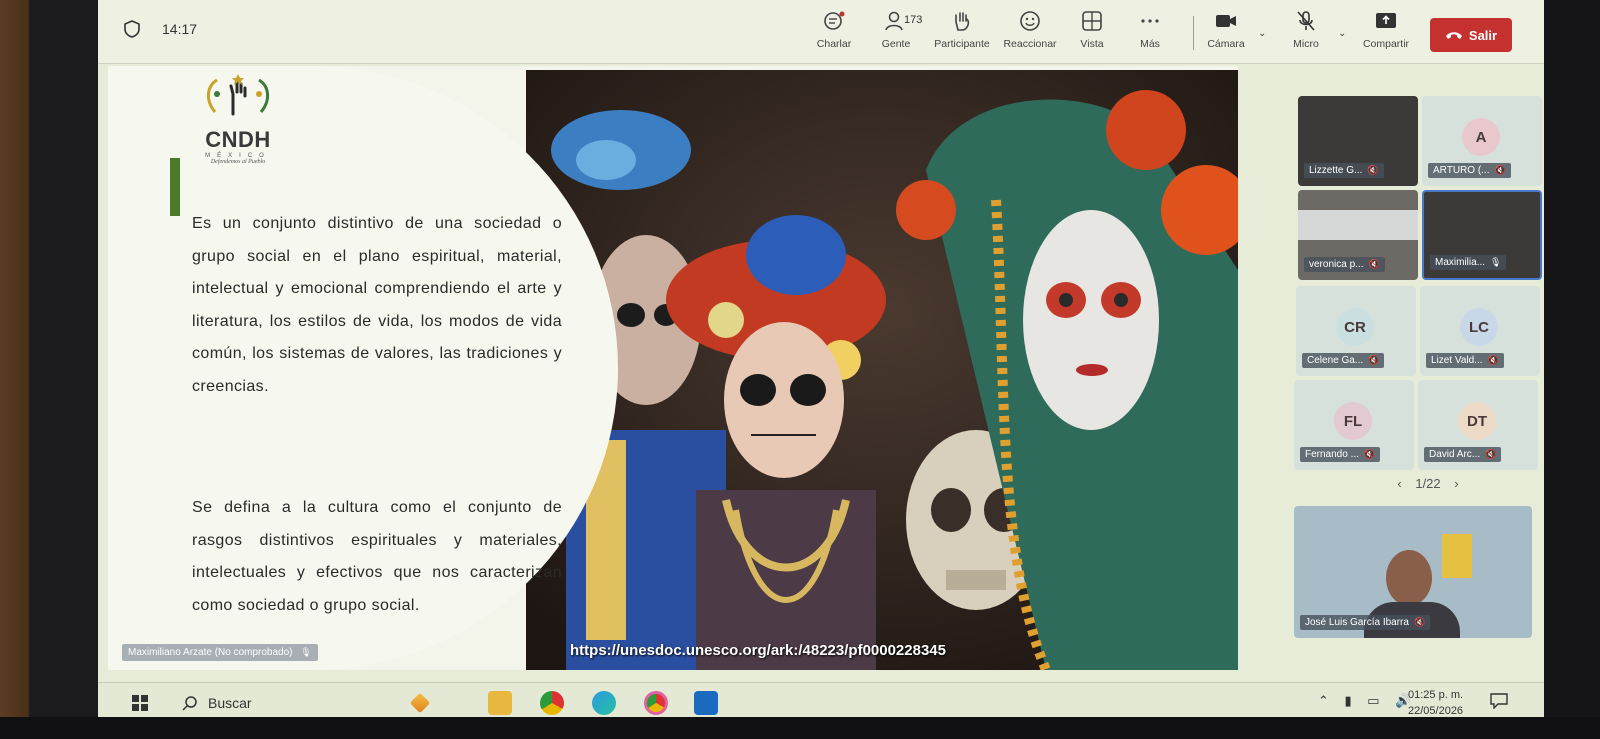 The width and height of the screenshot is (1600, 739). What do you see at coordinates (1353, 421) in the screenshot?
I see `avatar: FL` at bounding box center [1353, 421].